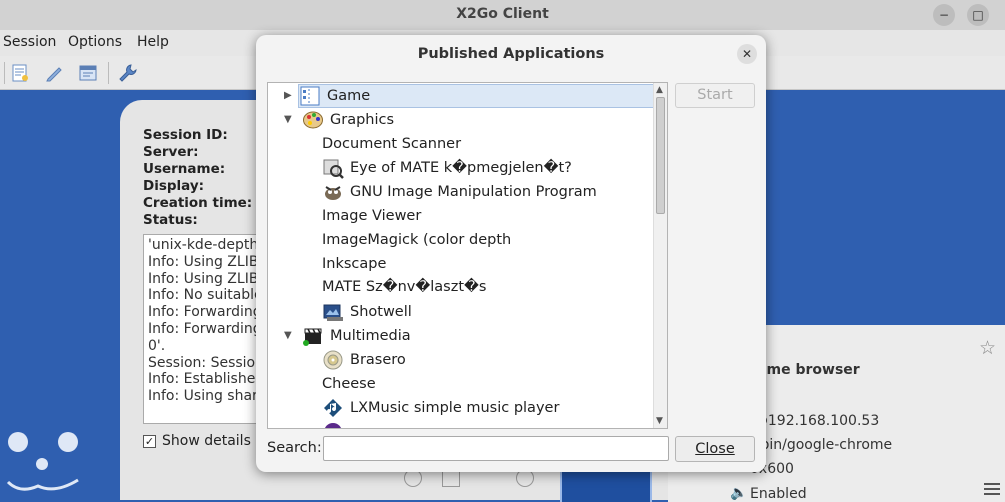 The height and width of the screenshot is (502, 1005). Describe the element at coordinates (42, 461) in the screenshot. I see `x2go-bear-logo` at that location.